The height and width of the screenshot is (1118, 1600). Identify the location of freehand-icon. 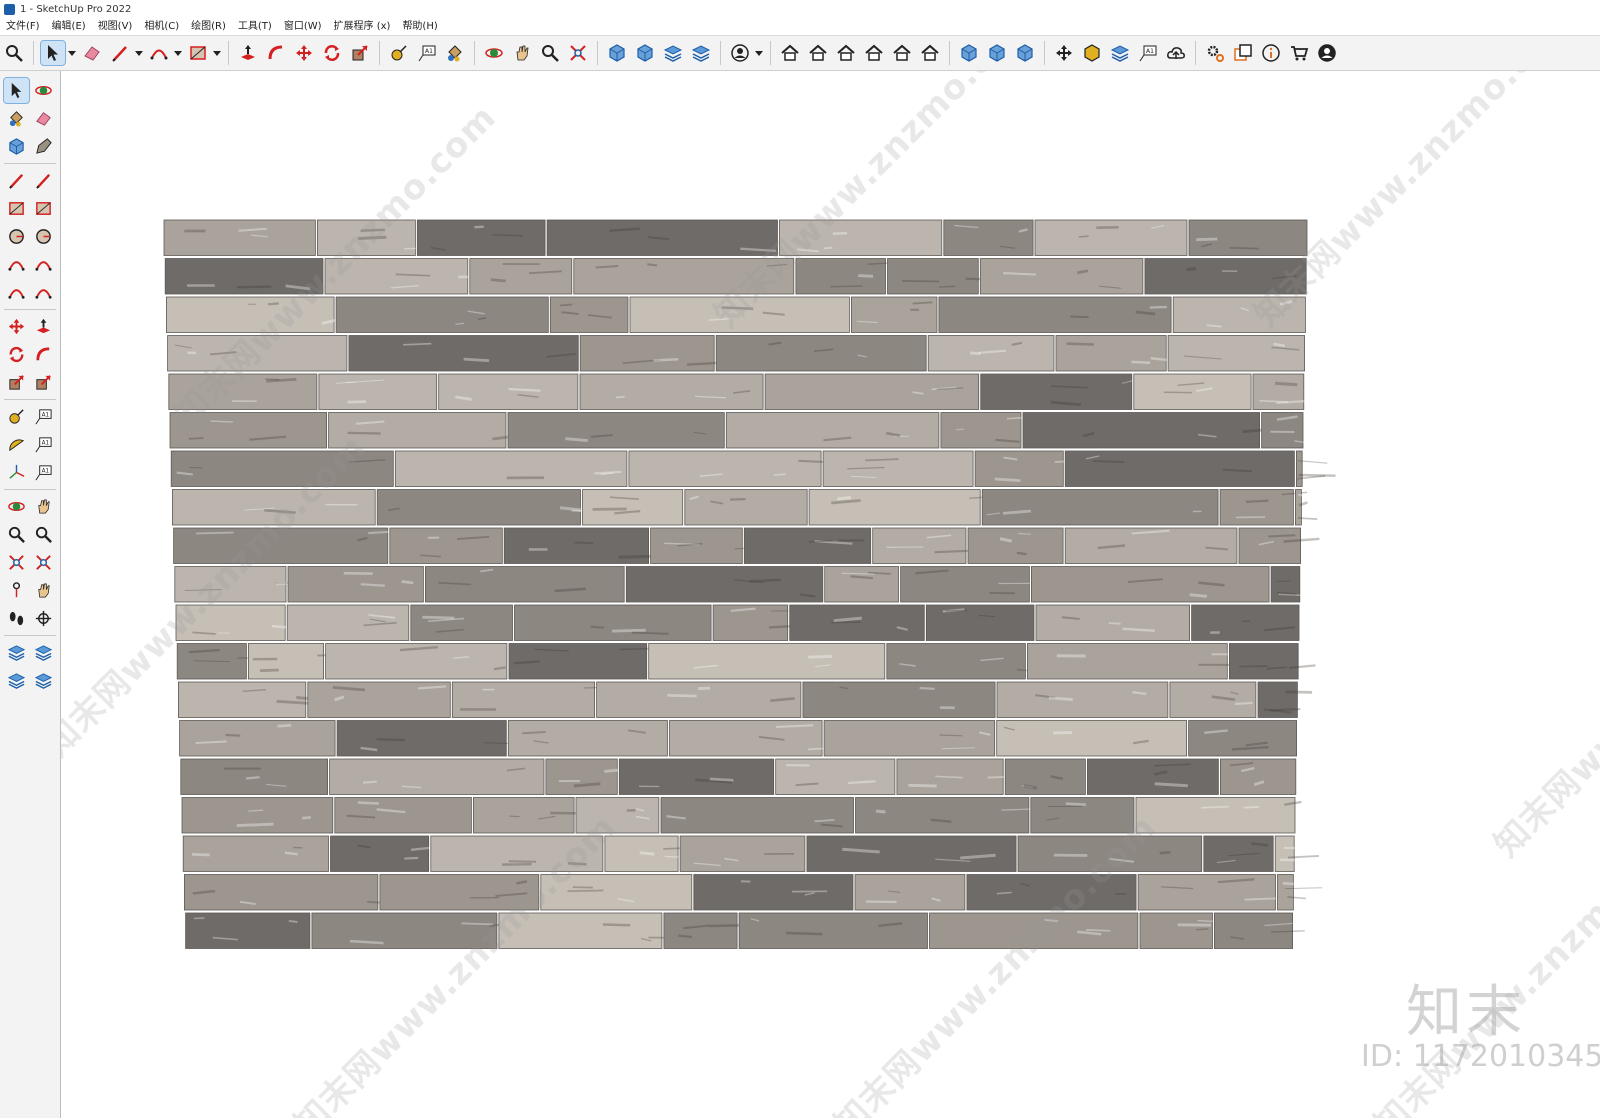
(43, 180).